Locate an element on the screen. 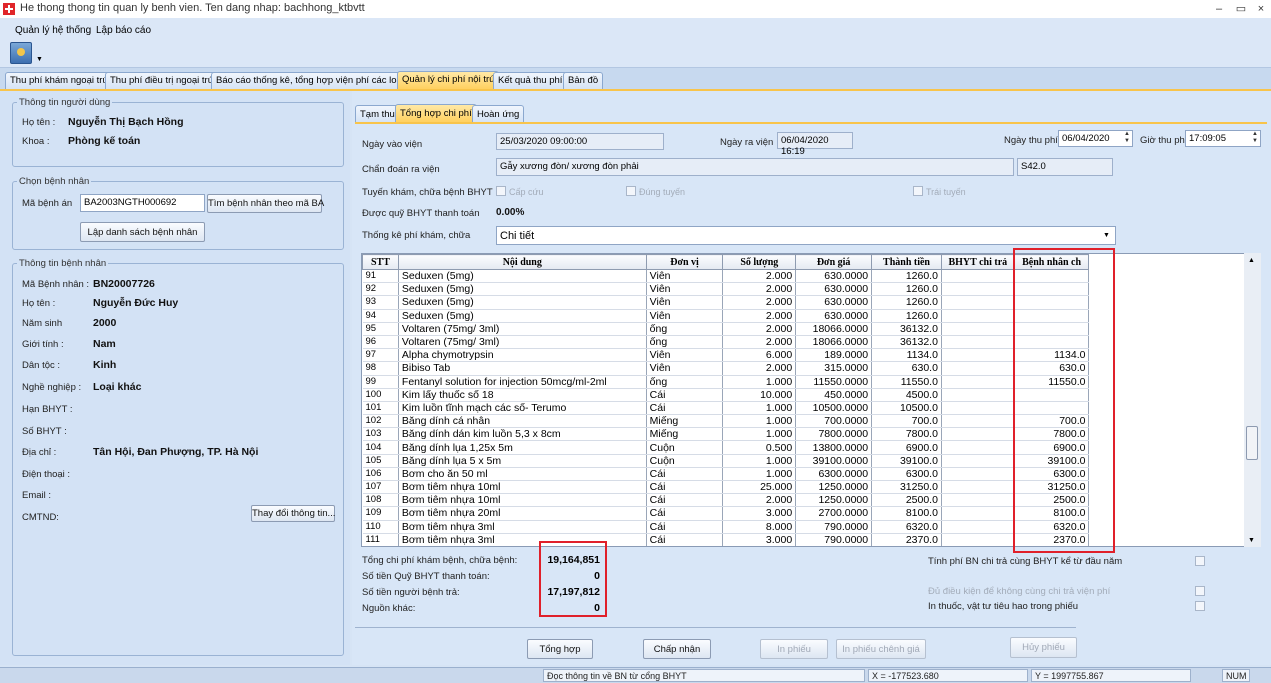 This screenshot has width=1271, height=683. dropdown-arrow-icon: ▼ is located at coordinates (39, 59).